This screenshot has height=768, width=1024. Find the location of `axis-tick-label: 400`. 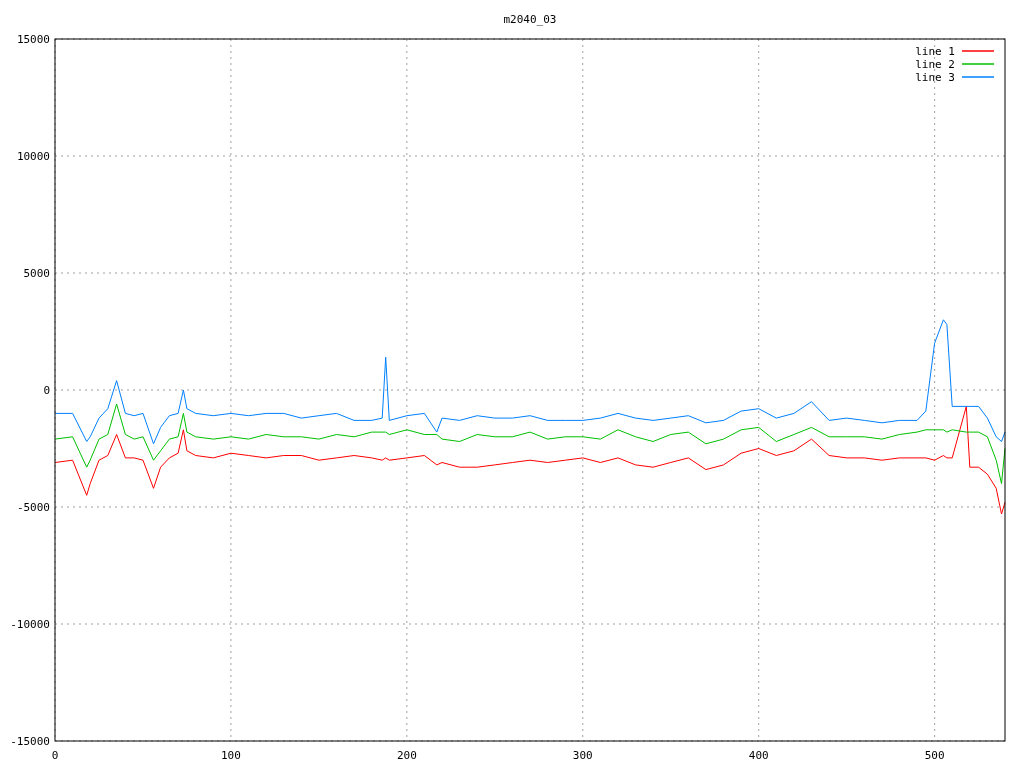

axis-tick-label: 400 is located at coordinates (758, 755).